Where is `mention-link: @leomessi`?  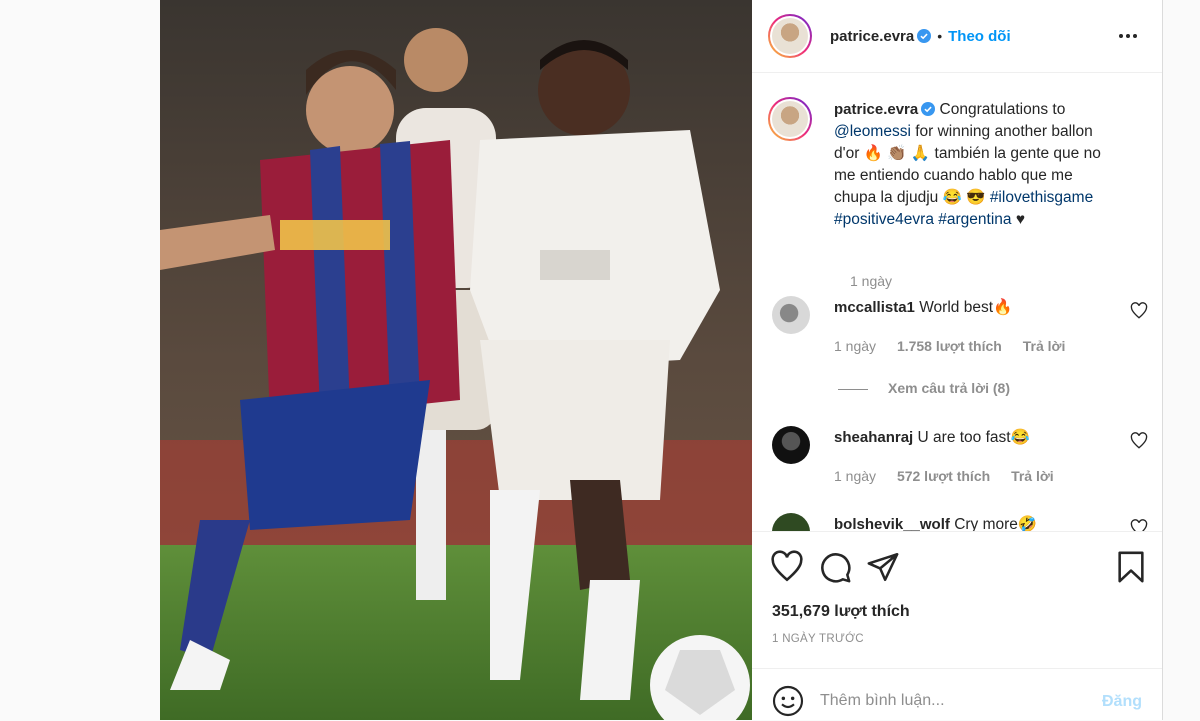 mention-link: @leomessi is located at coordinates (872, 131).